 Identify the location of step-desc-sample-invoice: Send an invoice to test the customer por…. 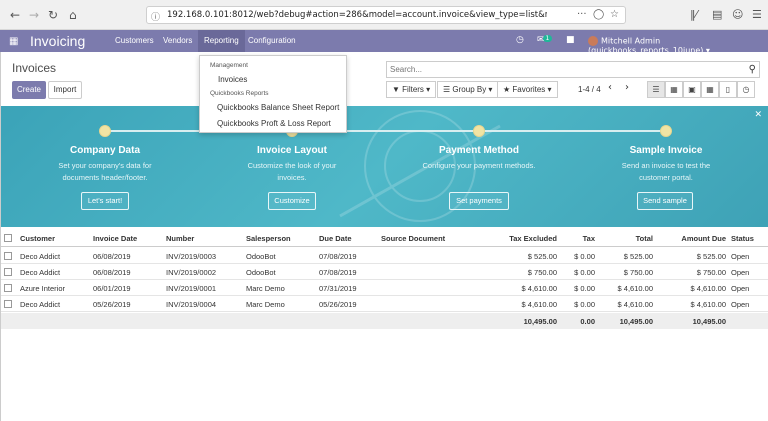
(666, 171).